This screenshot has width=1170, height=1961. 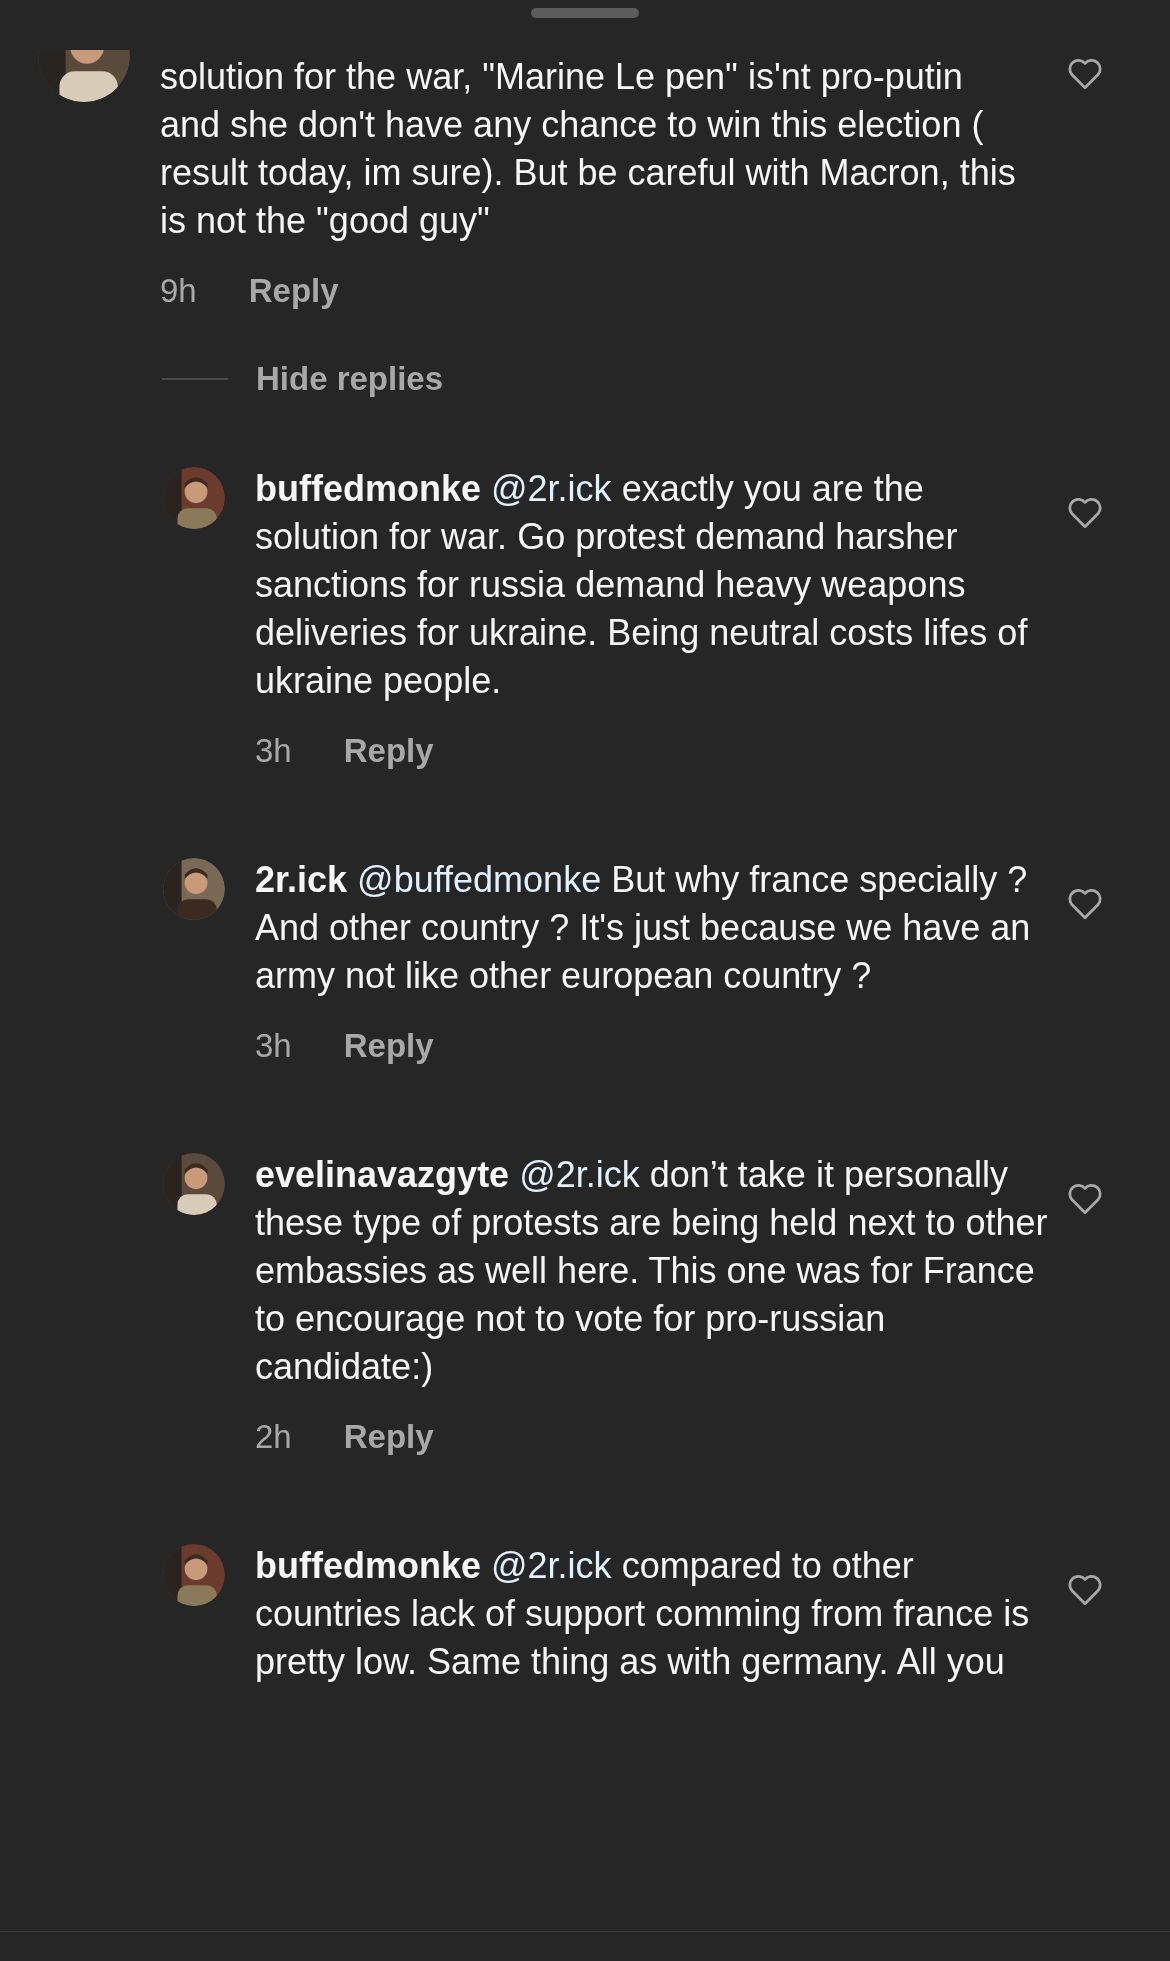 I want to click on mention-link: @buffedmonke, so click(x=479, y=879).